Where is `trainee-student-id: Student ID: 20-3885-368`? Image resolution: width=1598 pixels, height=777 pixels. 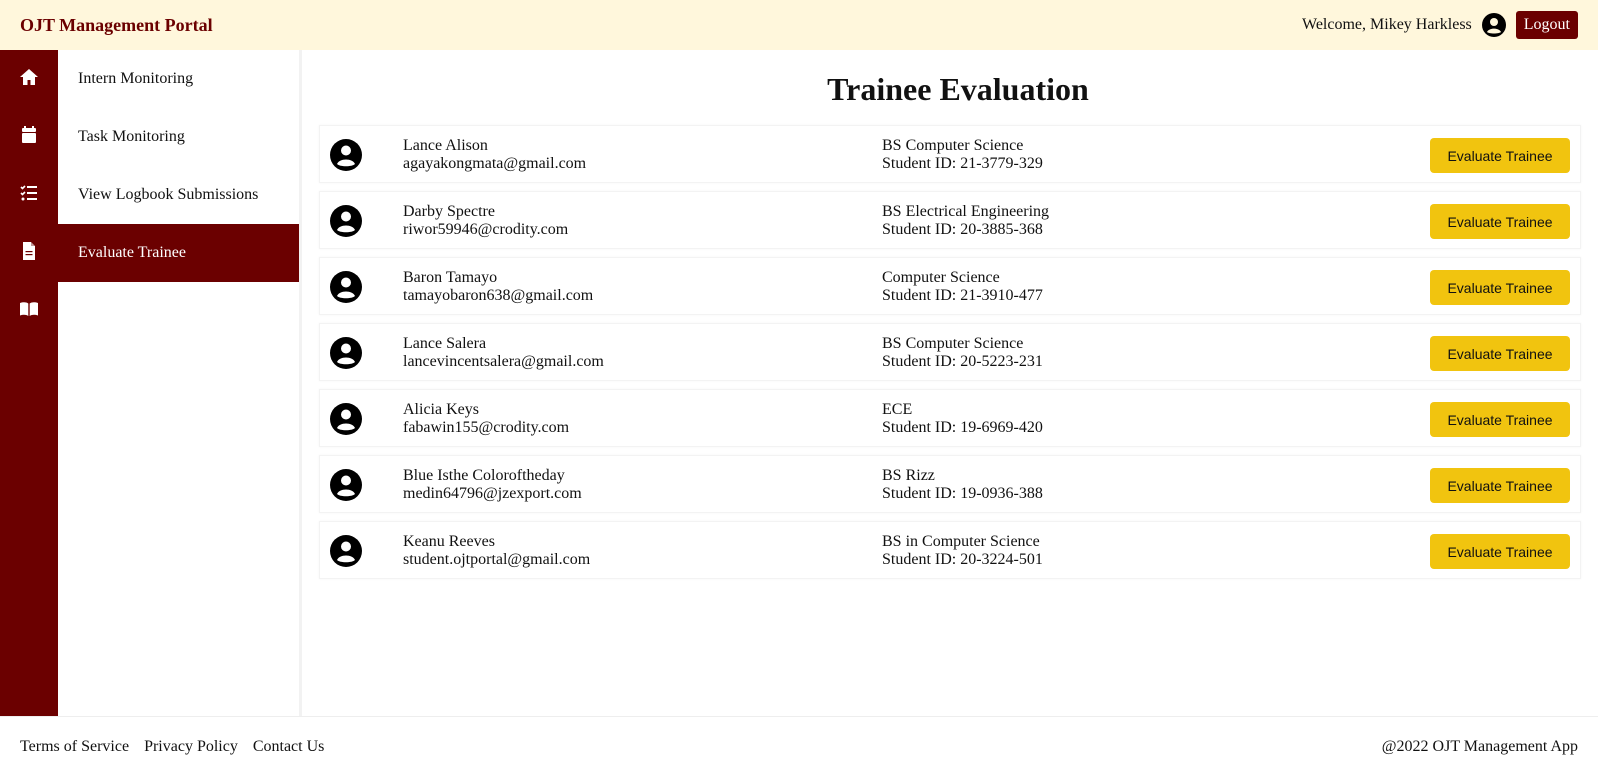 trainee-student-id: Student ID: 20-3885-368 is located at coordinates (962, 229).